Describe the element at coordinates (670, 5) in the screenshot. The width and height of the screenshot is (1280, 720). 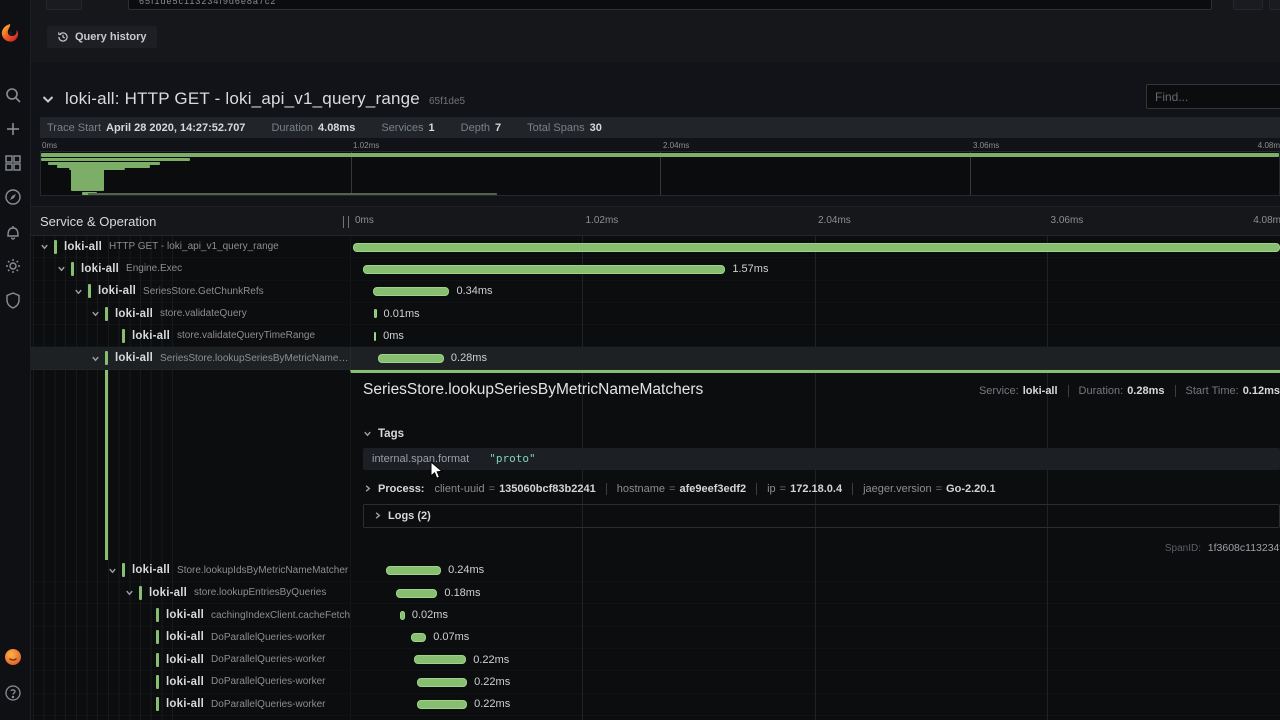
I see `query-input-clipped: 65f1de5c113234f9d6e8a7c2` at that location.